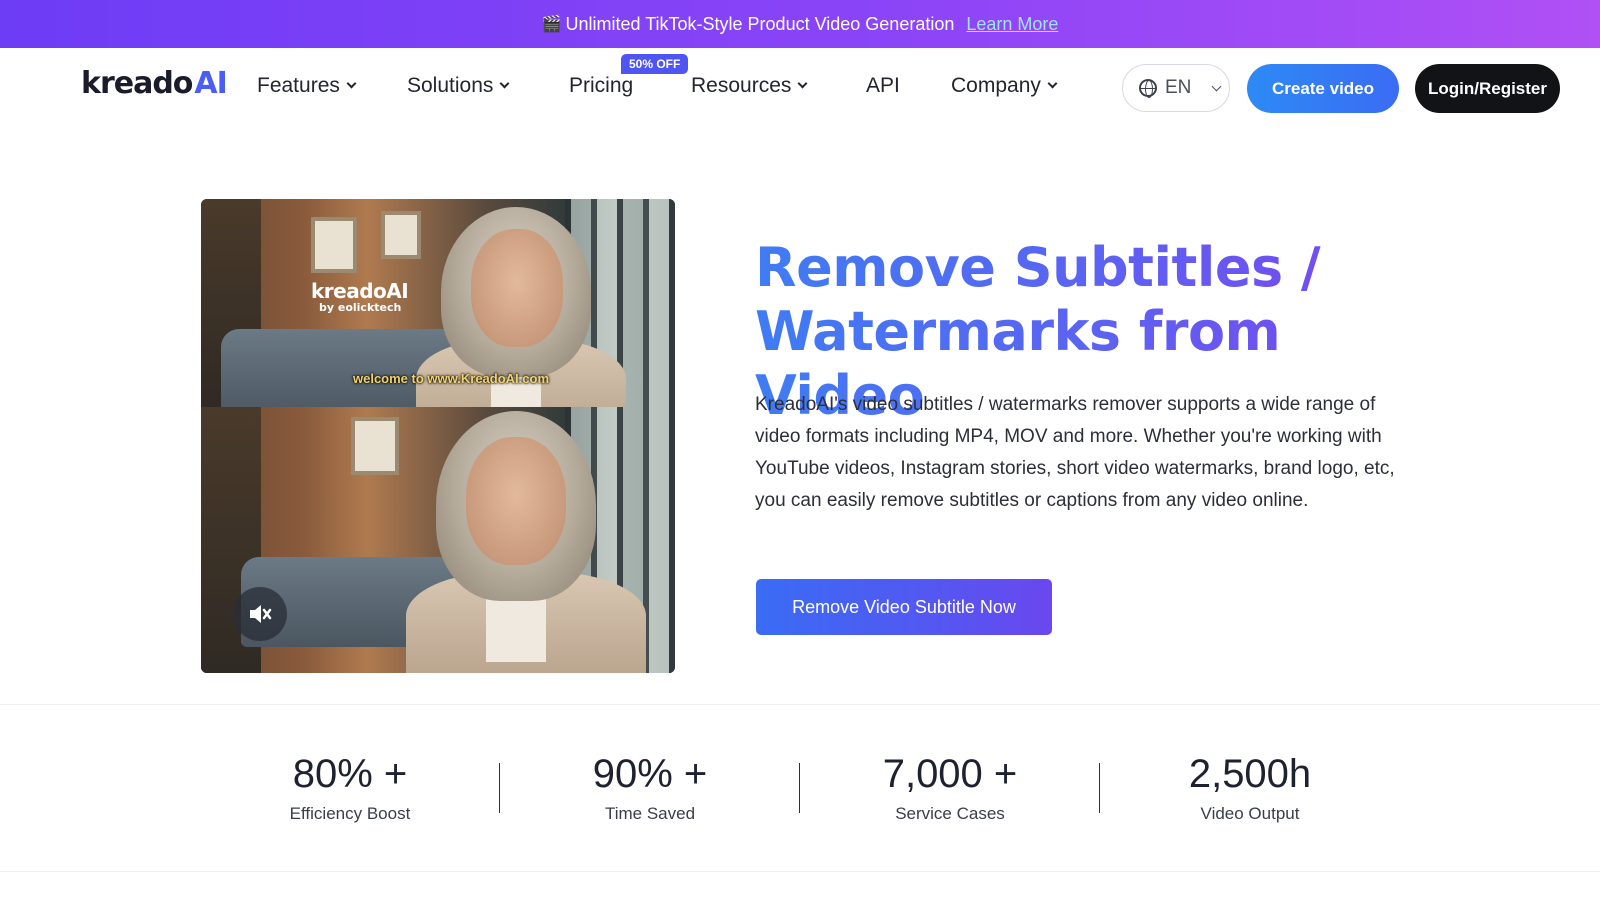 This screenshot has width=1600, height=900. I want to click on watermark-logo-text: kreadoAI, so click(360, 291).